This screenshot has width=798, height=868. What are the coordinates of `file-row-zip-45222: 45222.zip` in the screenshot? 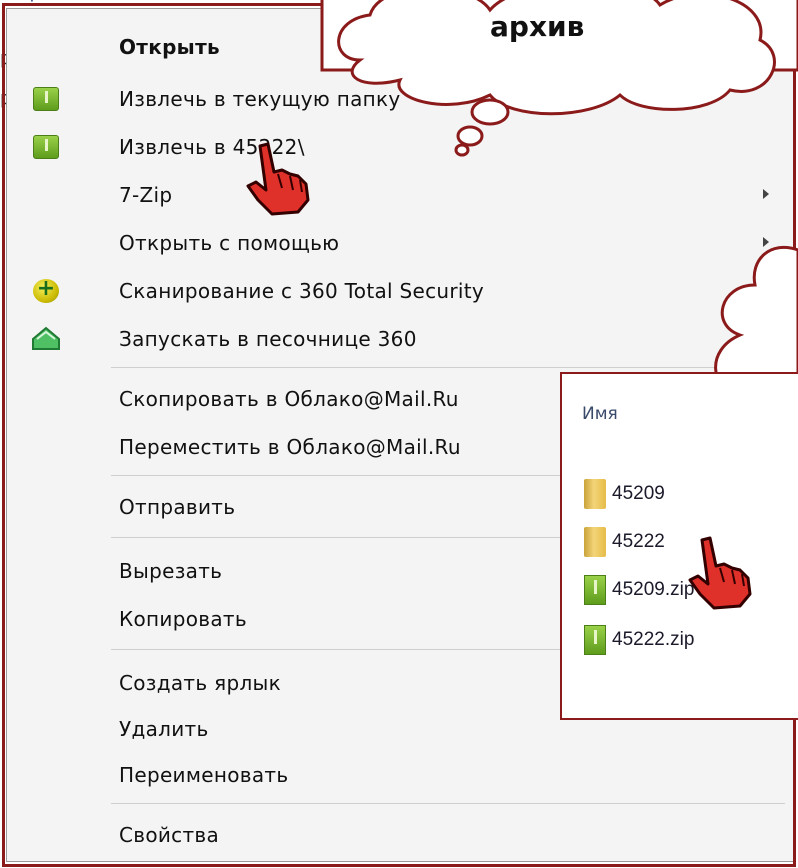 It's located at (639, 640).